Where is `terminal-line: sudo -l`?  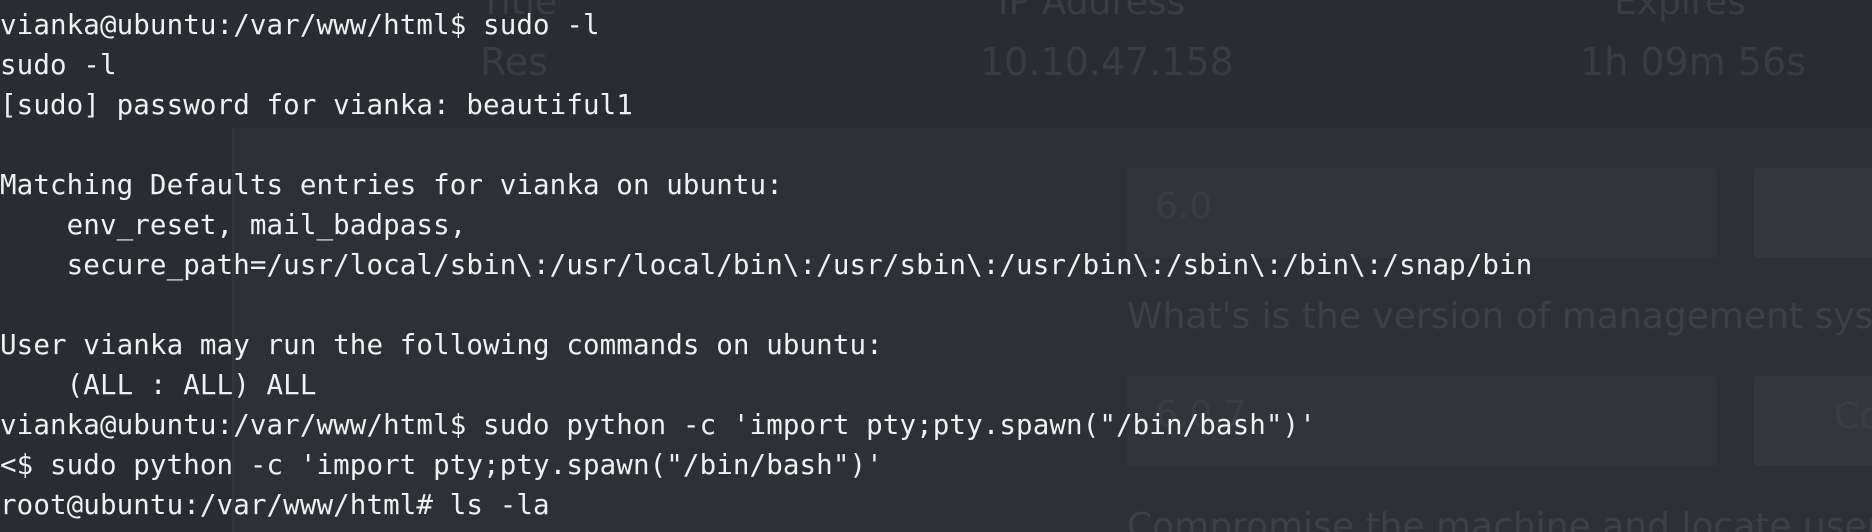 terminal-line: sudo -l is located at coordinates (58, 65).